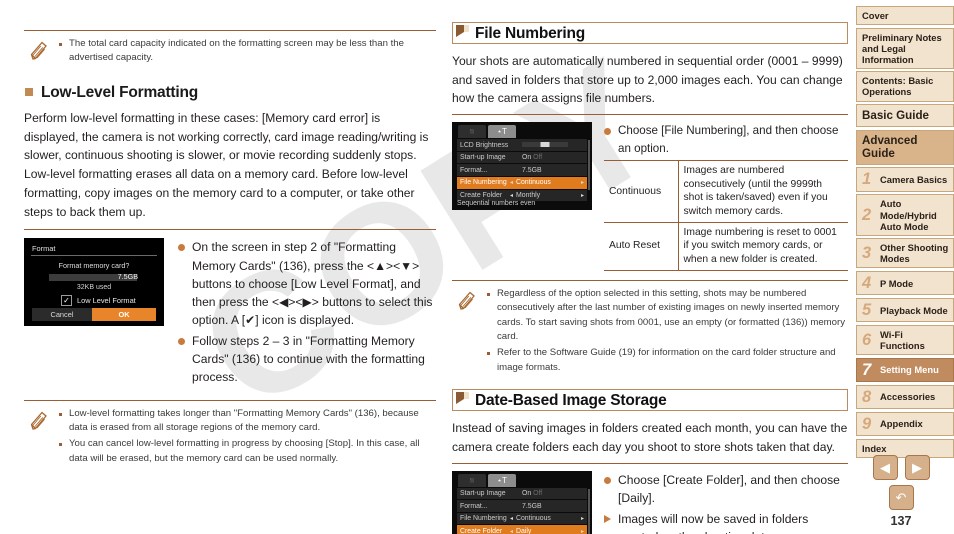 The width and height of the screenshot is (954, 534). I want to click on page-number: 137, so click(901, 521).